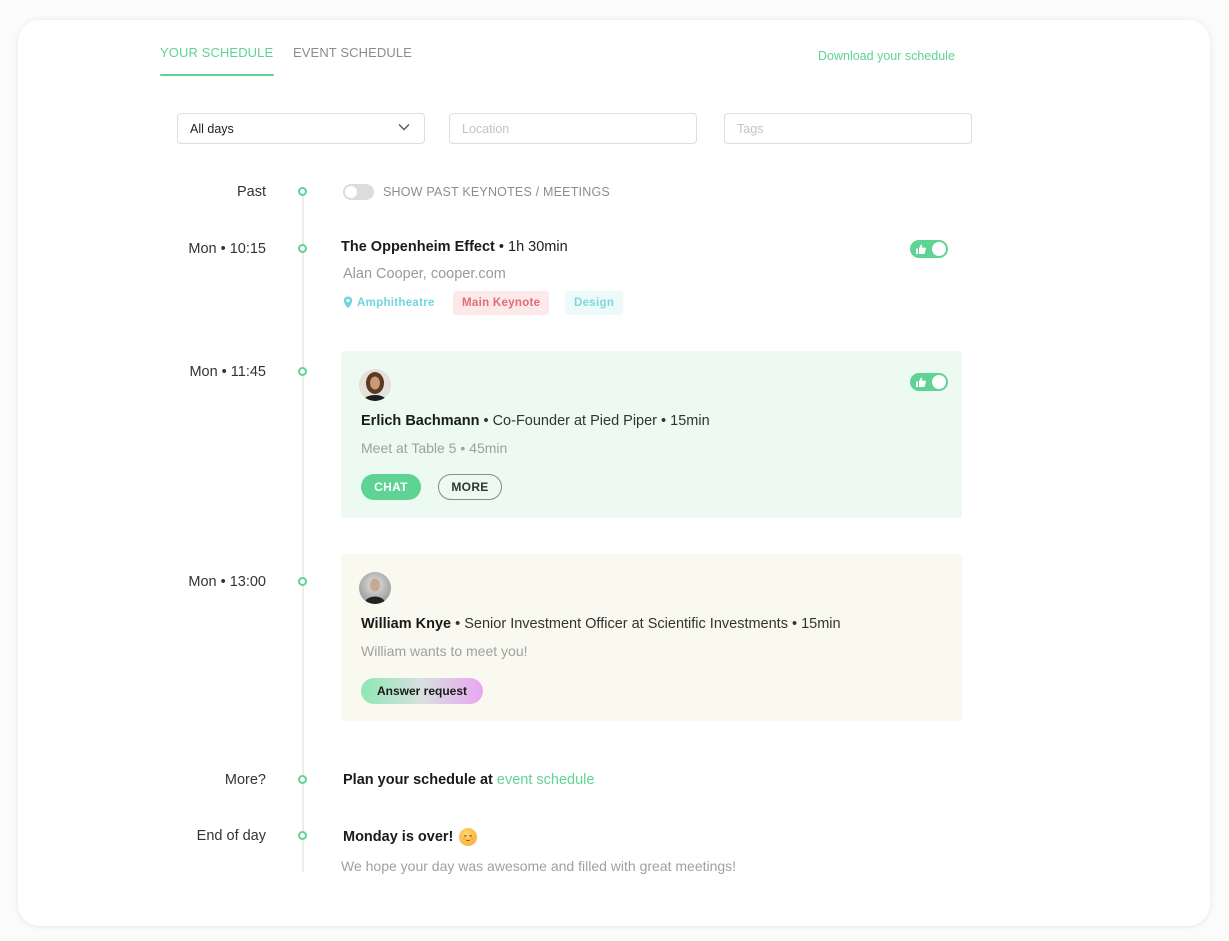  I want to click on end-of-day-heading: Monday is over!, so click(398, 837).